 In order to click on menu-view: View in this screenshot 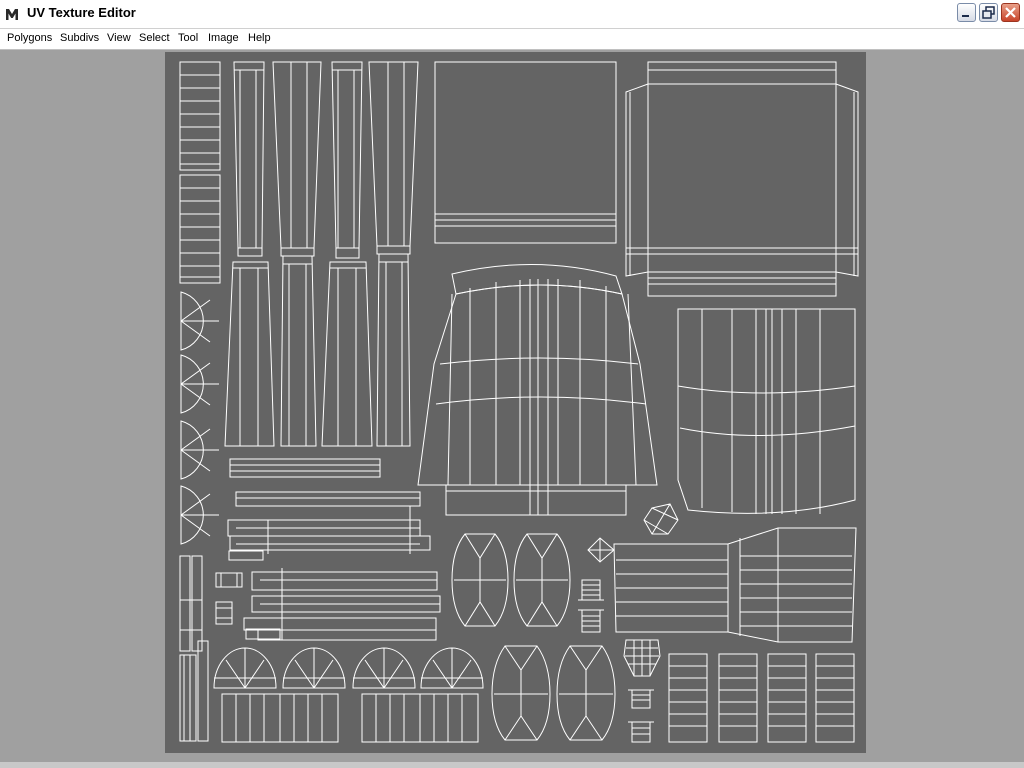, I will do `click(119, 38)`.